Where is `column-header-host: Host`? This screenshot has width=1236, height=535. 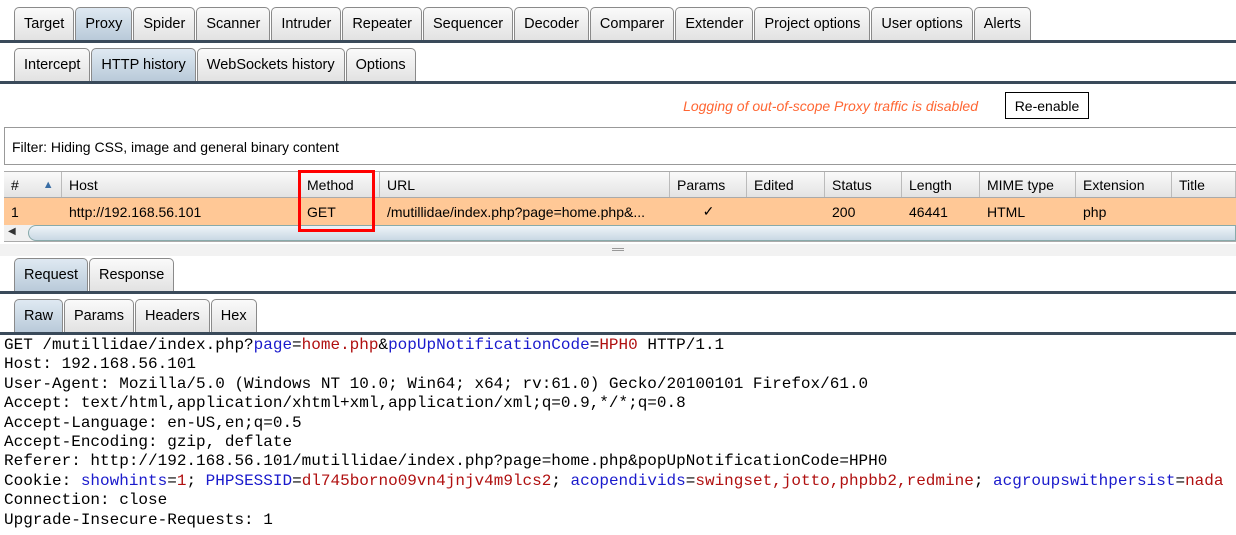 column-header-host: Host is located at coordinates (181, 184).